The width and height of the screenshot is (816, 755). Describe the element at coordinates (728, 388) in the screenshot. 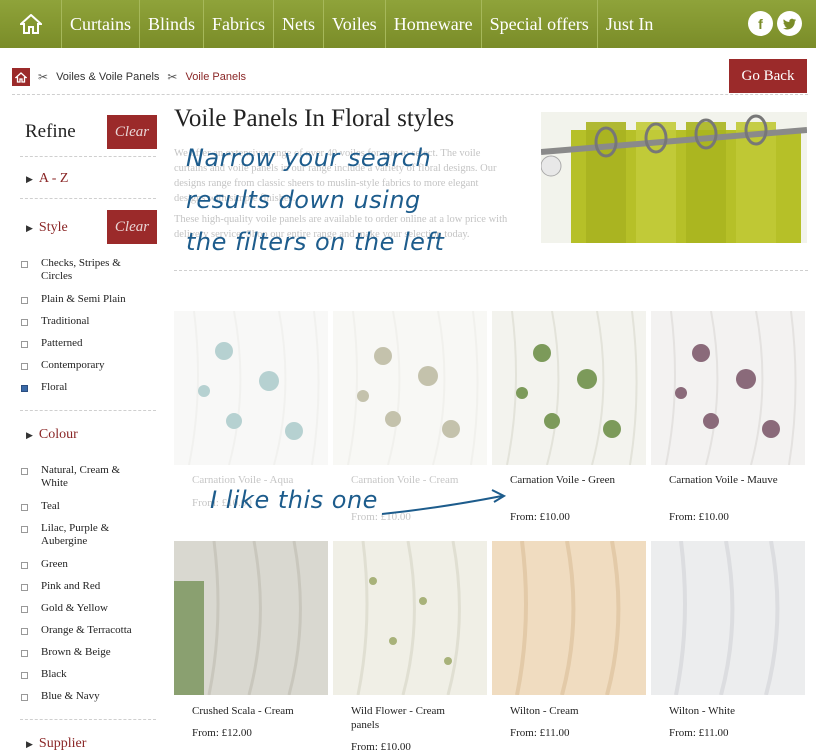

I see `product-image-carnation-mauve` at that location.